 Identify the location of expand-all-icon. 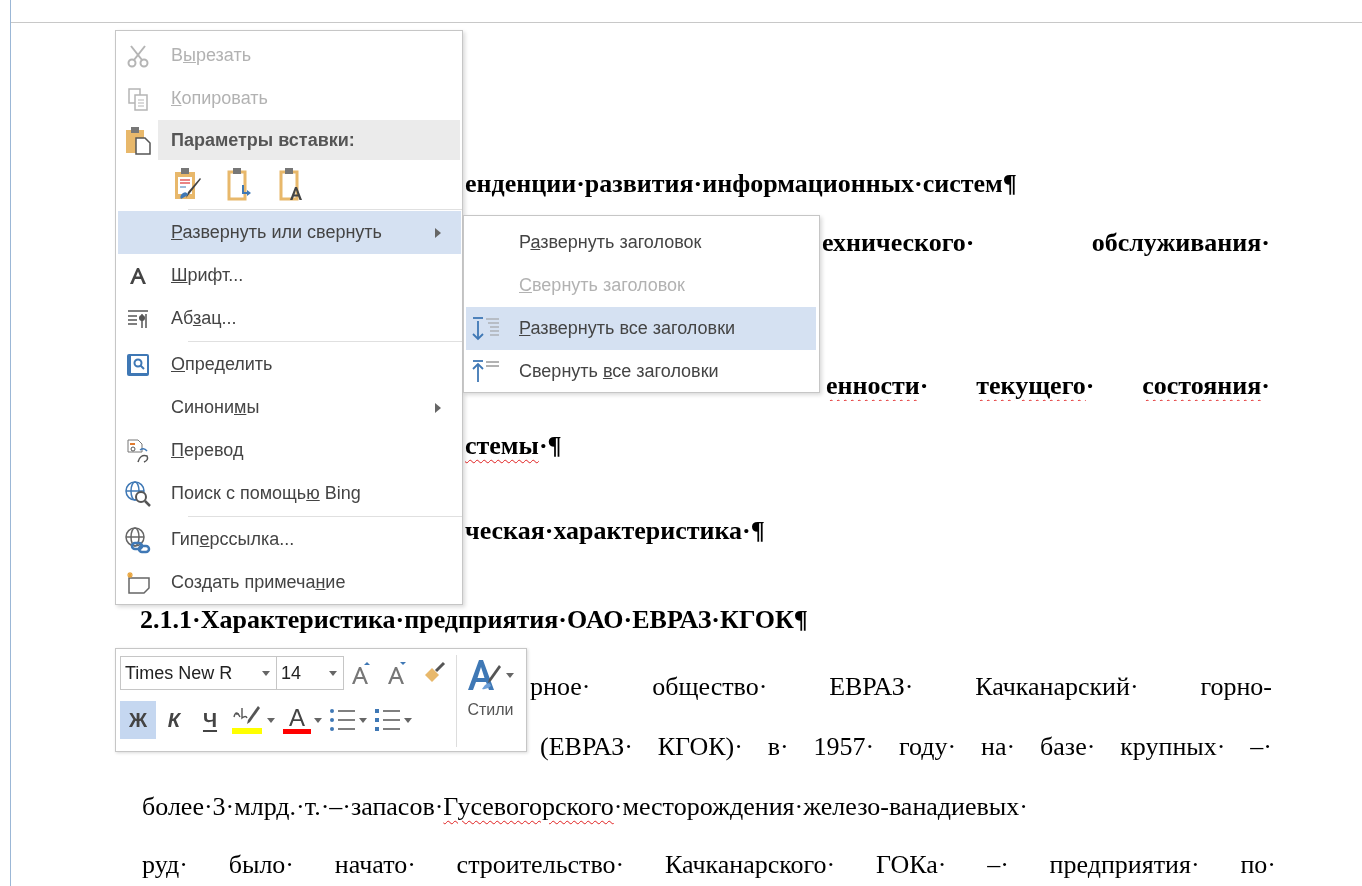
(486, 328).